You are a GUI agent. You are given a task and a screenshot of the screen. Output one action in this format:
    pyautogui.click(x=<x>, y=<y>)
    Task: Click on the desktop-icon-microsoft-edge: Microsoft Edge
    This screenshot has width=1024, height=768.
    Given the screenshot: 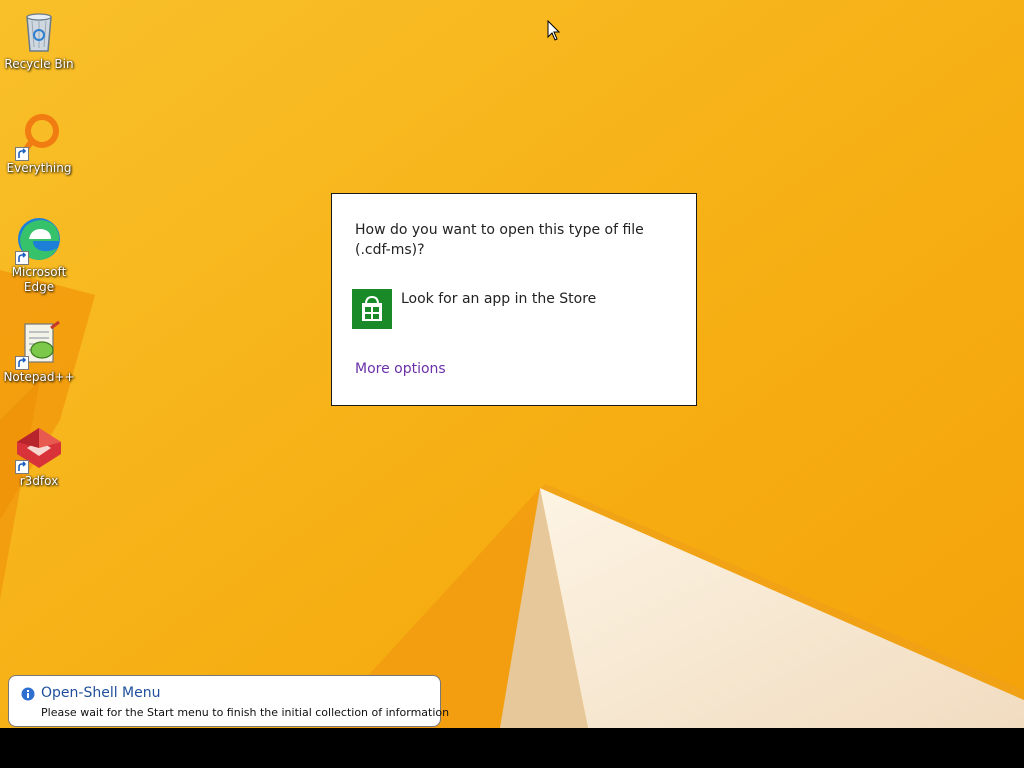 What is the action you would take?
    pyautogui.click(x=39, y=255)
    